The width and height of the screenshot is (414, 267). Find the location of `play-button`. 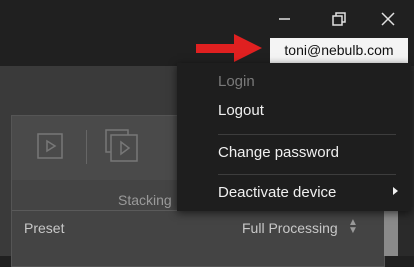

play-button is located at coordinates (50, 148).